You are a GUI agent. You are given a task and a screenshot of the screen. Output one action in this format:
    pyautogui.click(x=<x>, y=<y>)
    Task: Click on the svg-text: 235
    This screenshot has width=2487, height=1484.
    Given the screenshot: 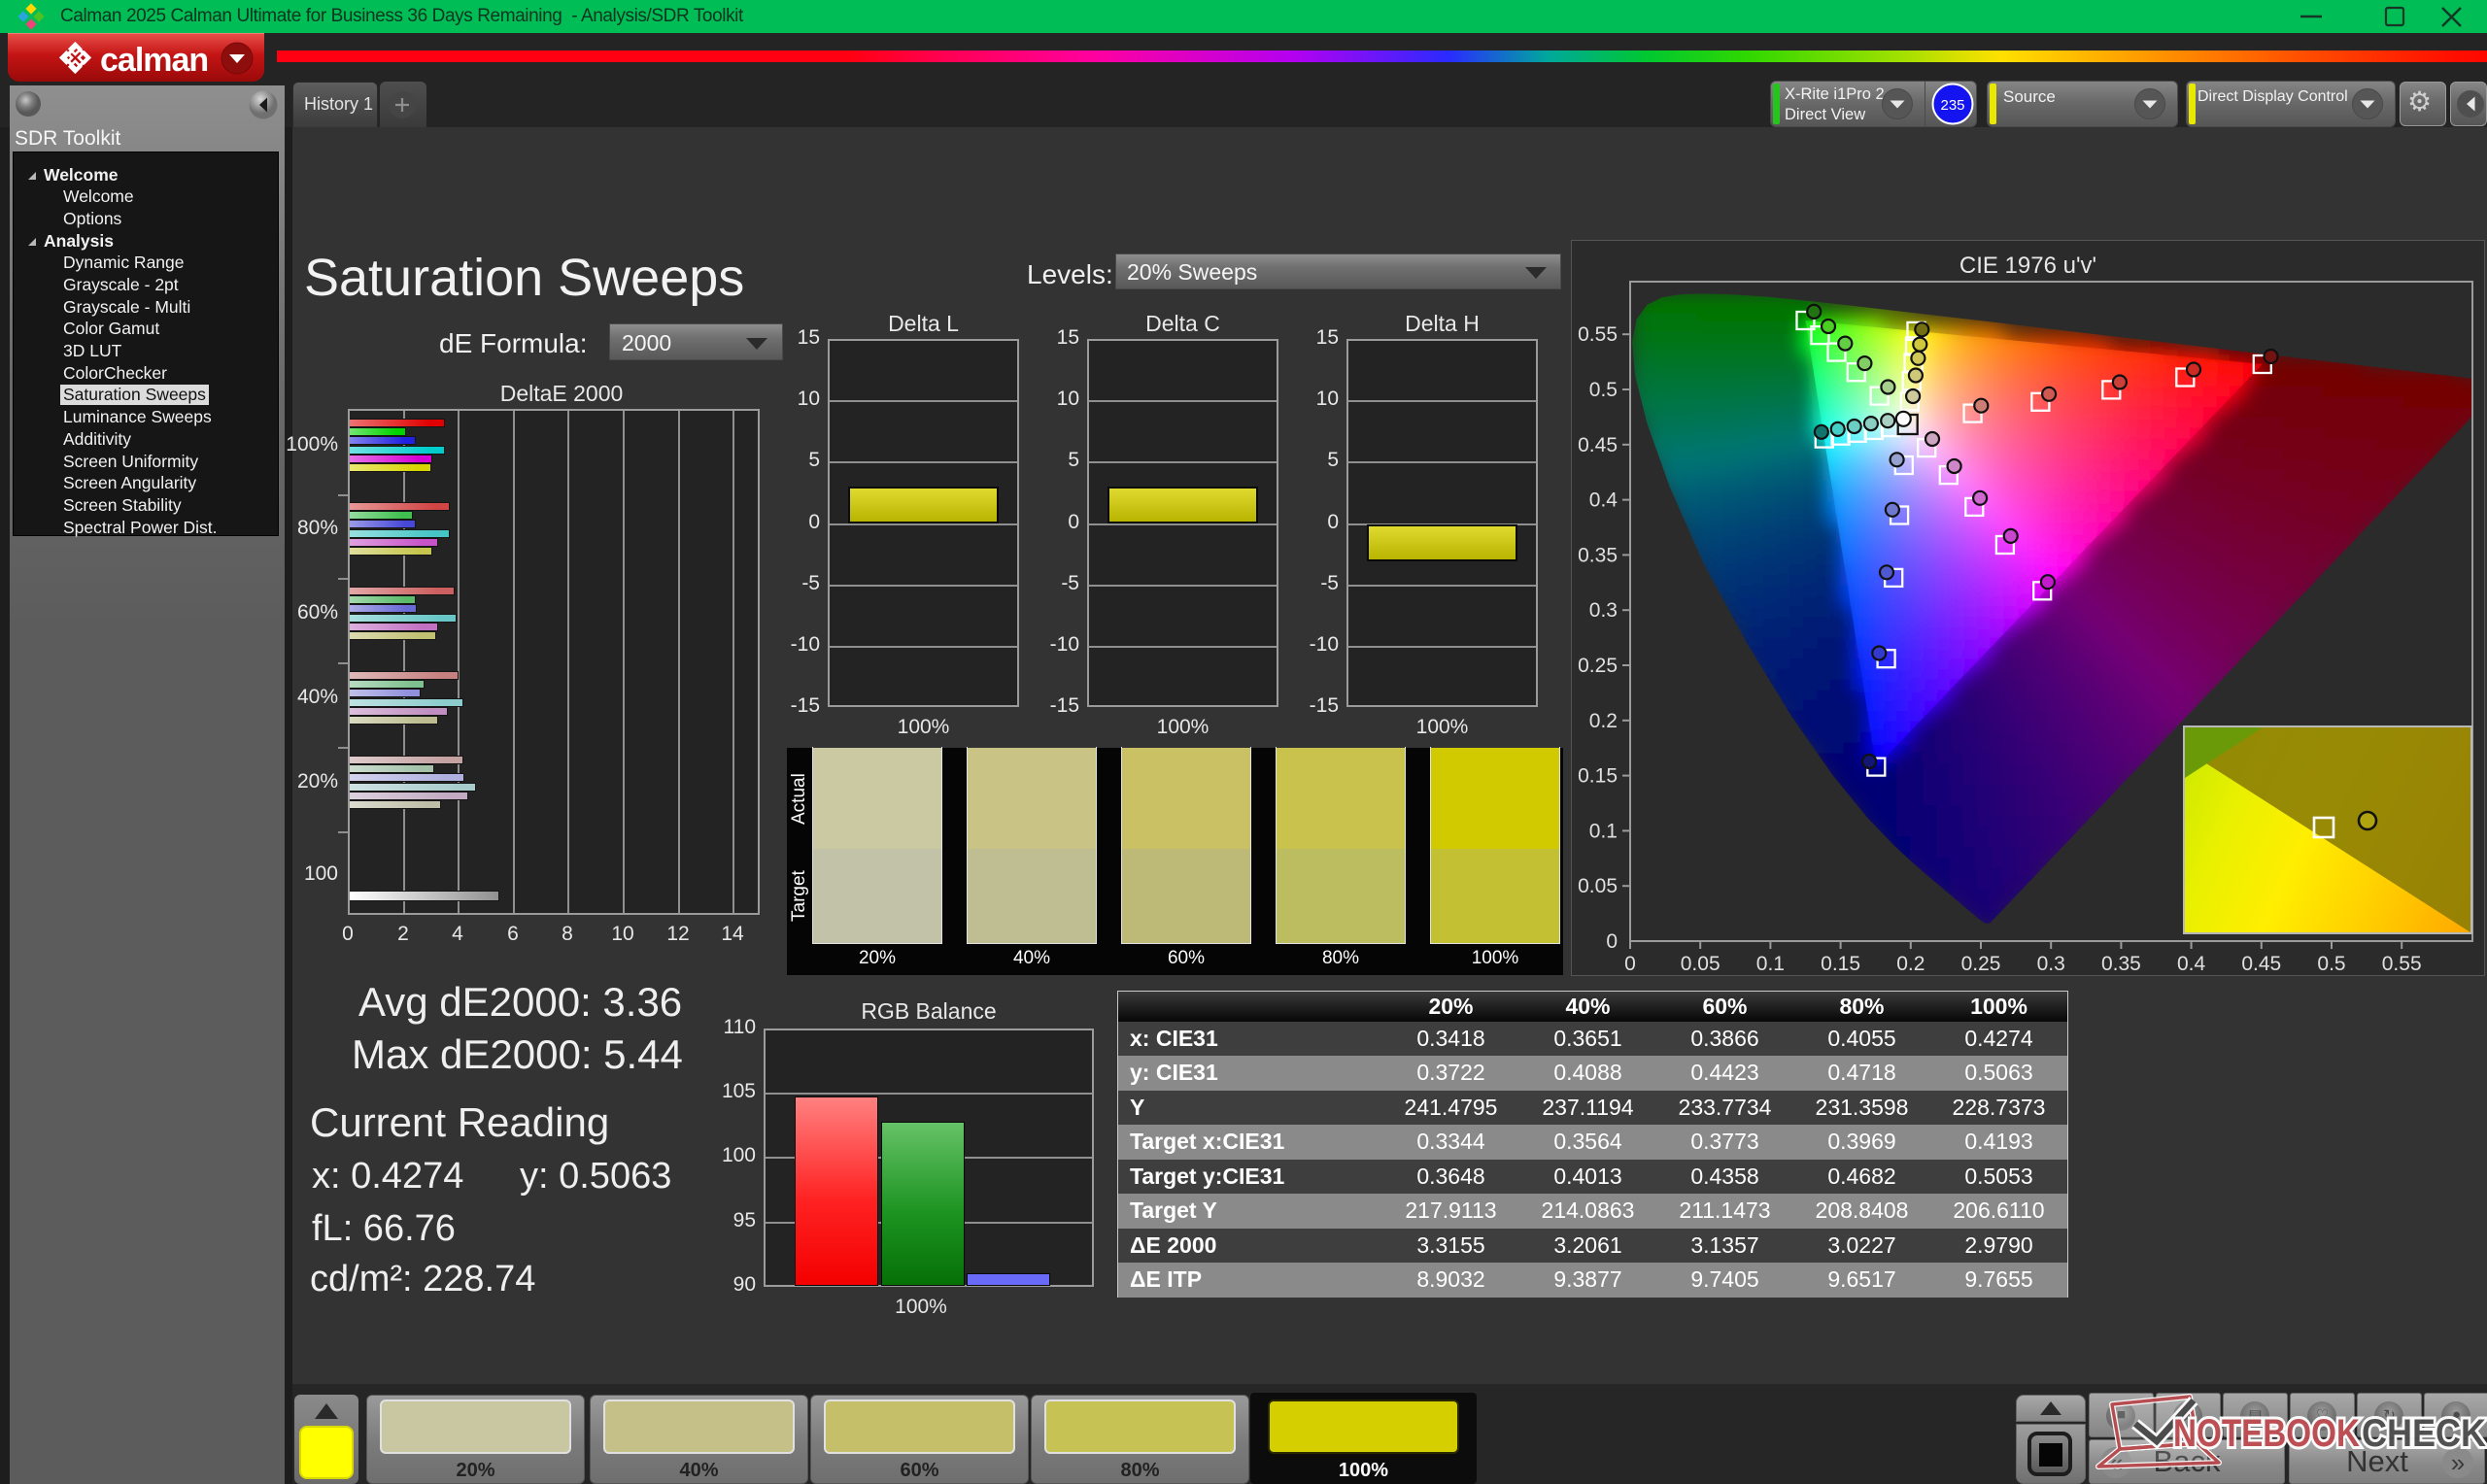 What is the action you would take?
    pyautogui.click(x=1952, y=106)
    